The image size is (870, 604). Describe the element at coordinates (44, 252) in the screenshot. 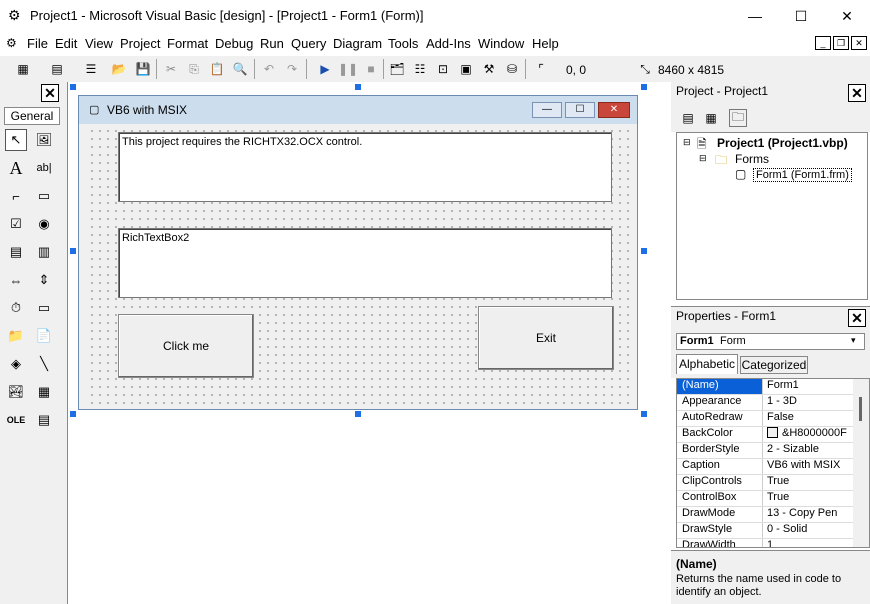

I see `listbox-tool-icon: ▥` at that location.